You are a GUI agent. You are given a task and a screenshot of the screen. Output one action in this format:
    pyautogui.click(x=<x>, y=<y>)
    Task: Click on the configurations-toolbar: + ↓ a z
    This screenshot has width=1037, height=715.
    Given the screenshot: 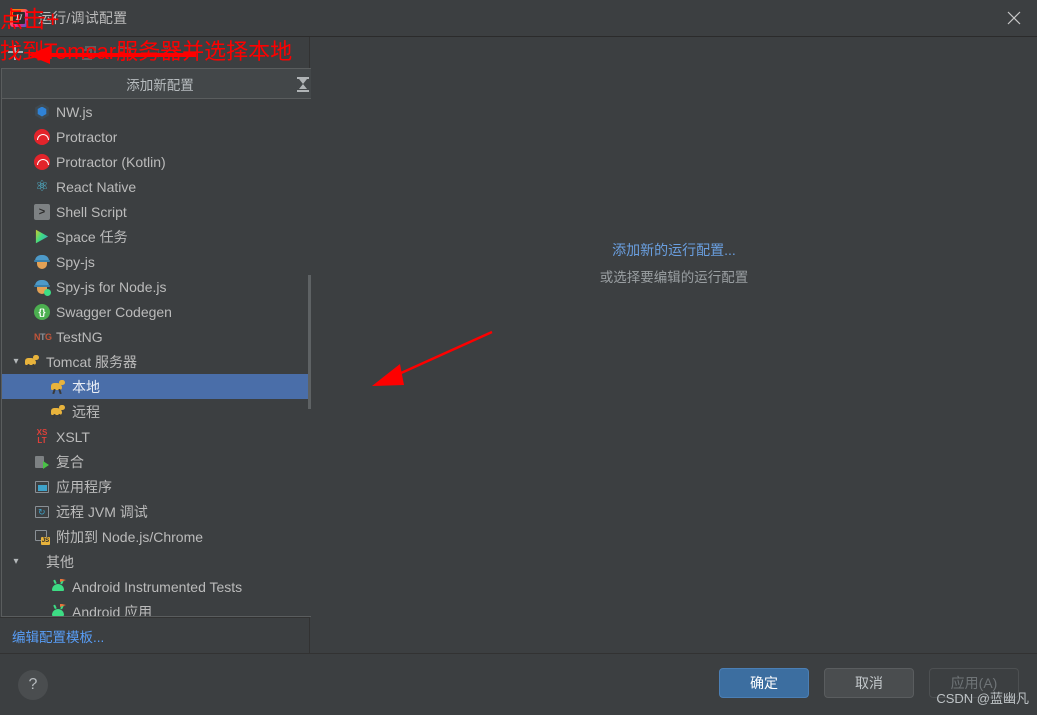 What is the action you would take?
    pyautogui.click(x=155, y=52)
    